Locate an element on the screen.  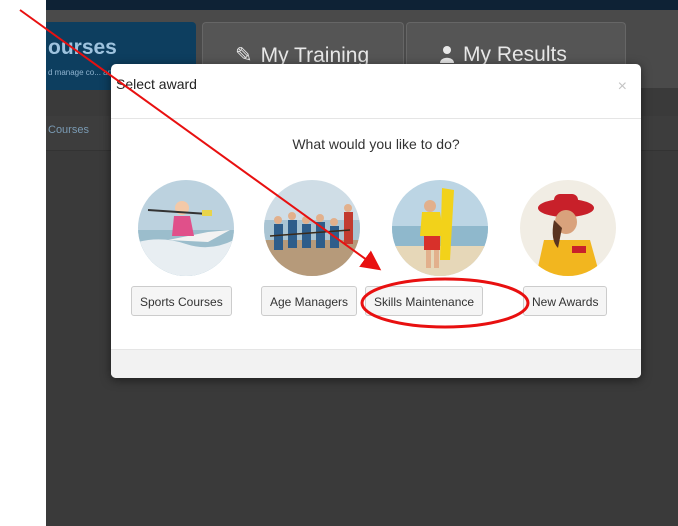
modal-question: What would you like to do? is located at coordinates (376, 144).